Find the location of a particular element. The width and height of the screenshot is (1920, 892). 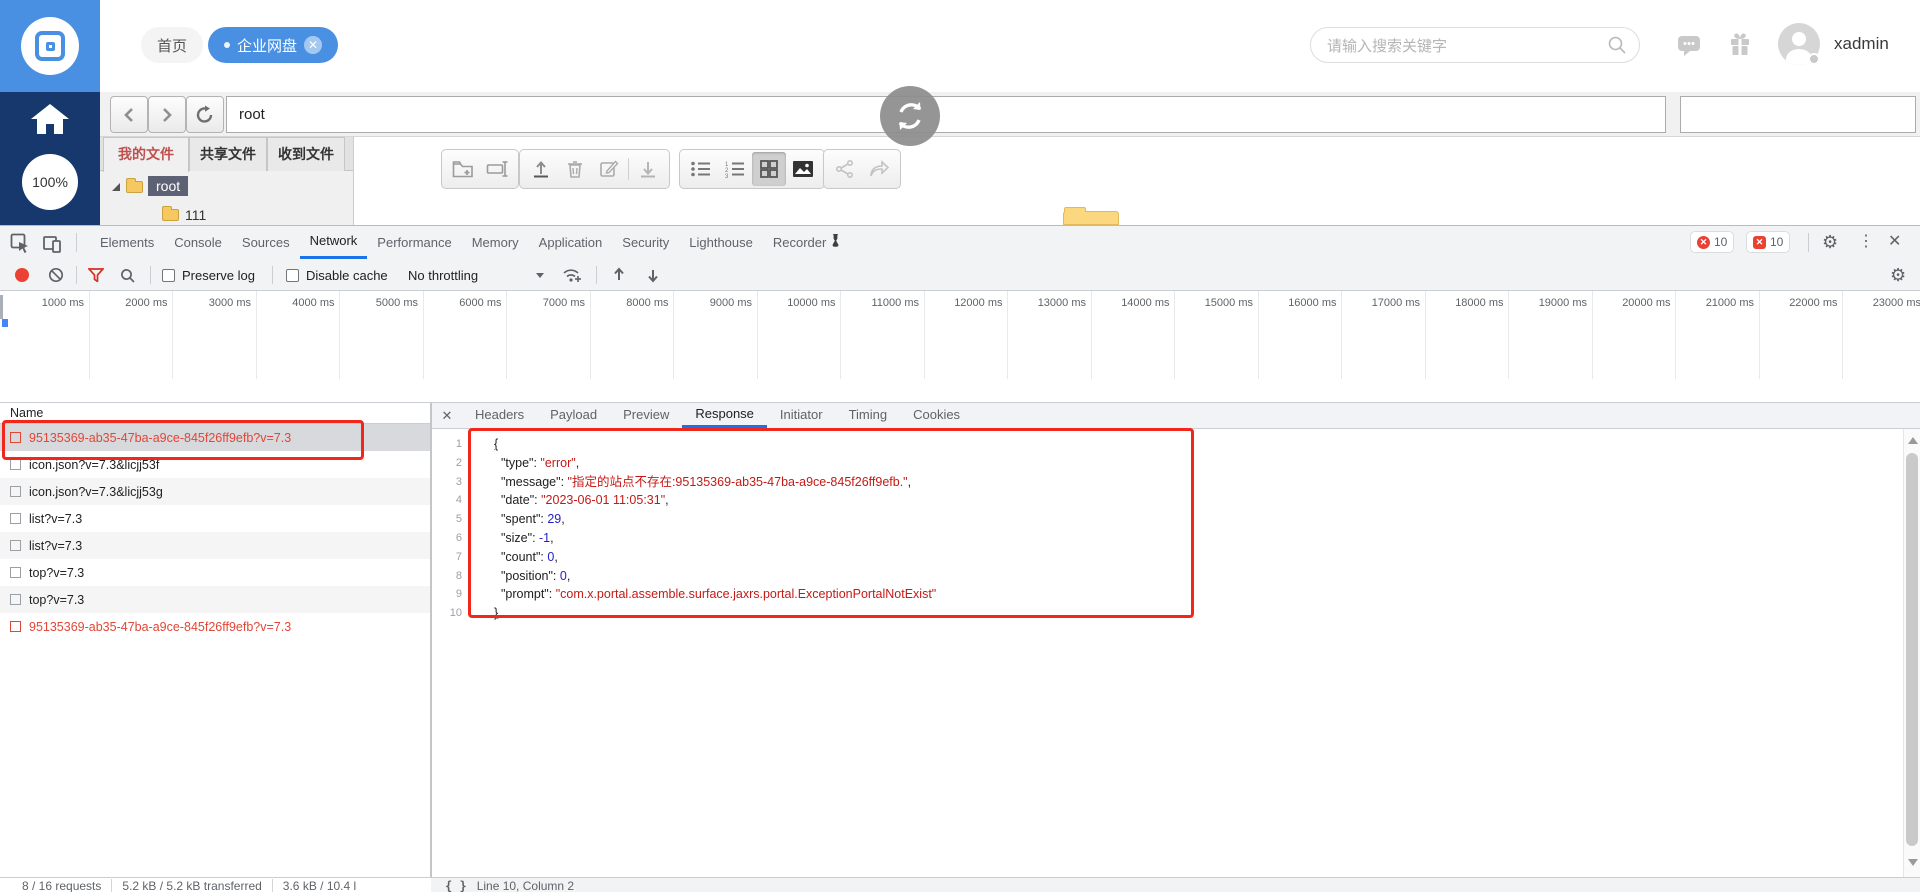

export-har-button is located at coordinates (653, 275).